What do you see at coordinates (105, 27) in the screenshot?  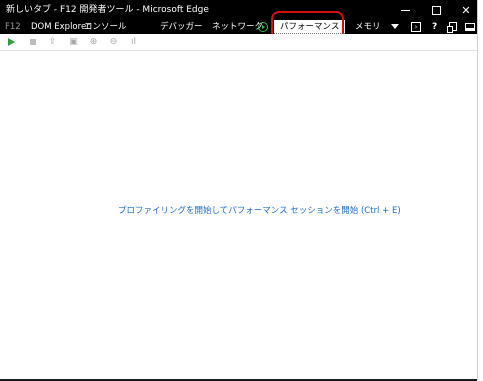 I see `tab-console: コンソール` at bounding box center [105, 27].